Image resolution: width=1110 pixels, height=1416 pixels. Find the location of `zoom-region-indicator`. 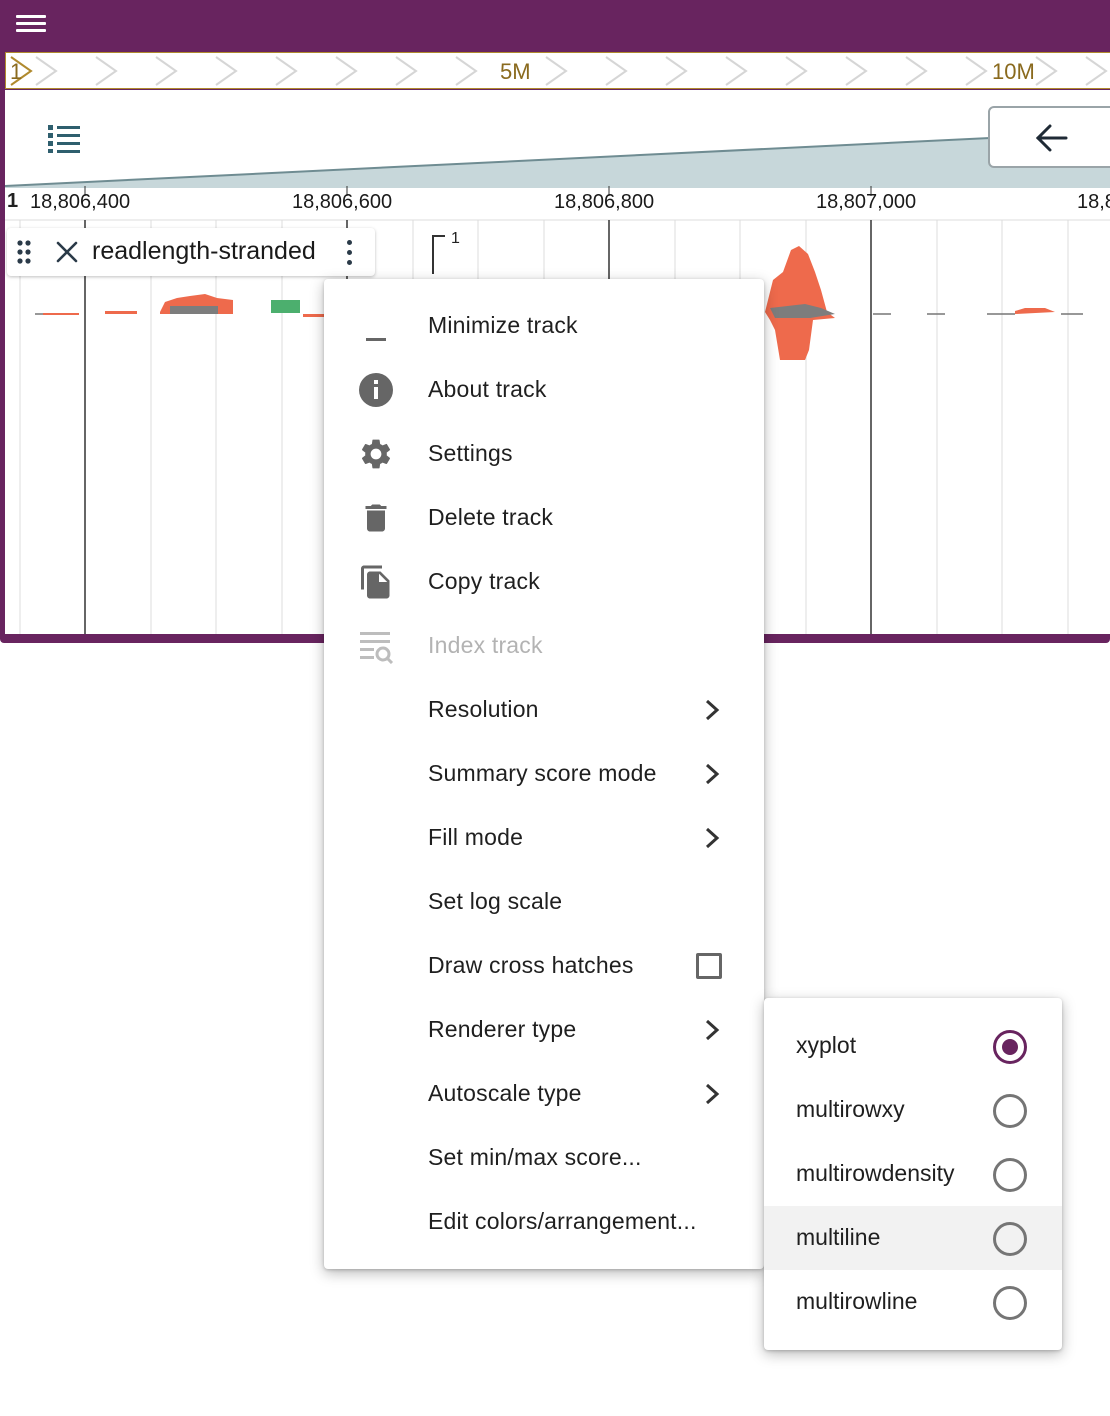

zoom-region-indicator is located at coordinates (557, 162).